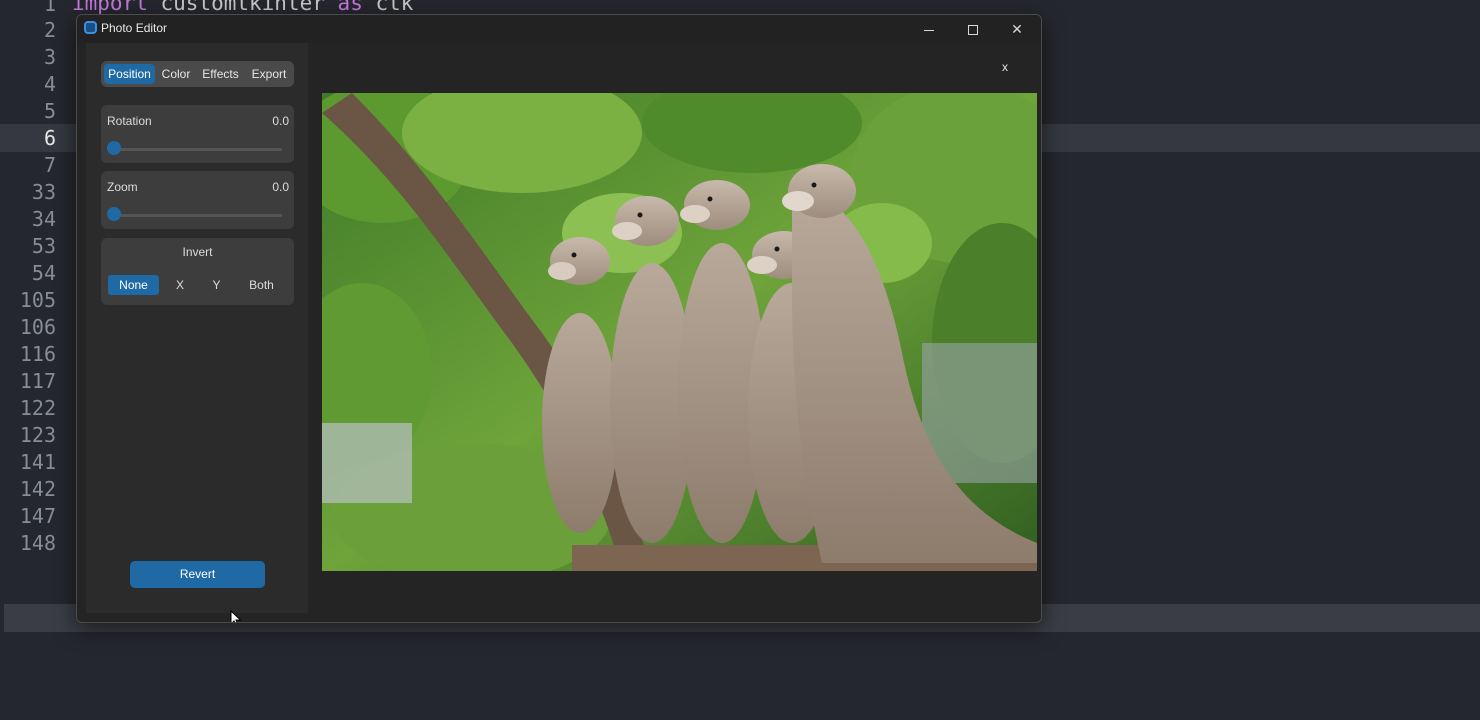  What do you see at coordinates (37, 354) in the screenshot?
I see `line-number: 116` at bounding box center [37, 354].